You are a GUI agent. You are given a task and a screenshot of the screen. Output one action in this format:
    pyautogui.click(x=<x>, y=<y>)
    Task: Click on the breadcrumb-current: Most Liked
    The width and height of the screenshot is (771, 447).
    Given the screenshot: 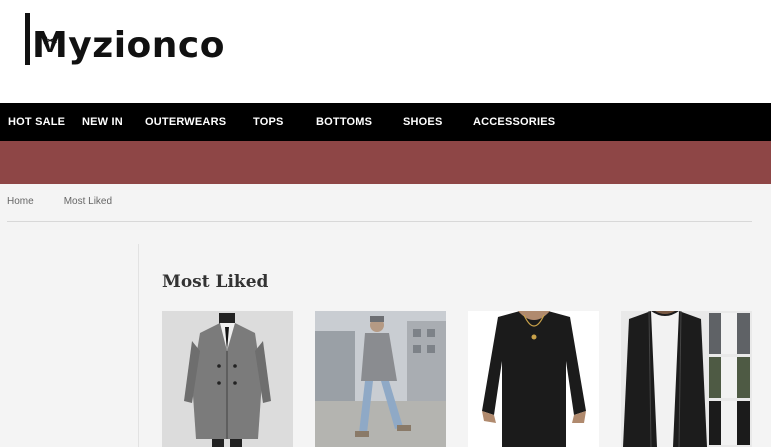 What is the action you would take?
    pyautogui.click(x=88, y=201)
    